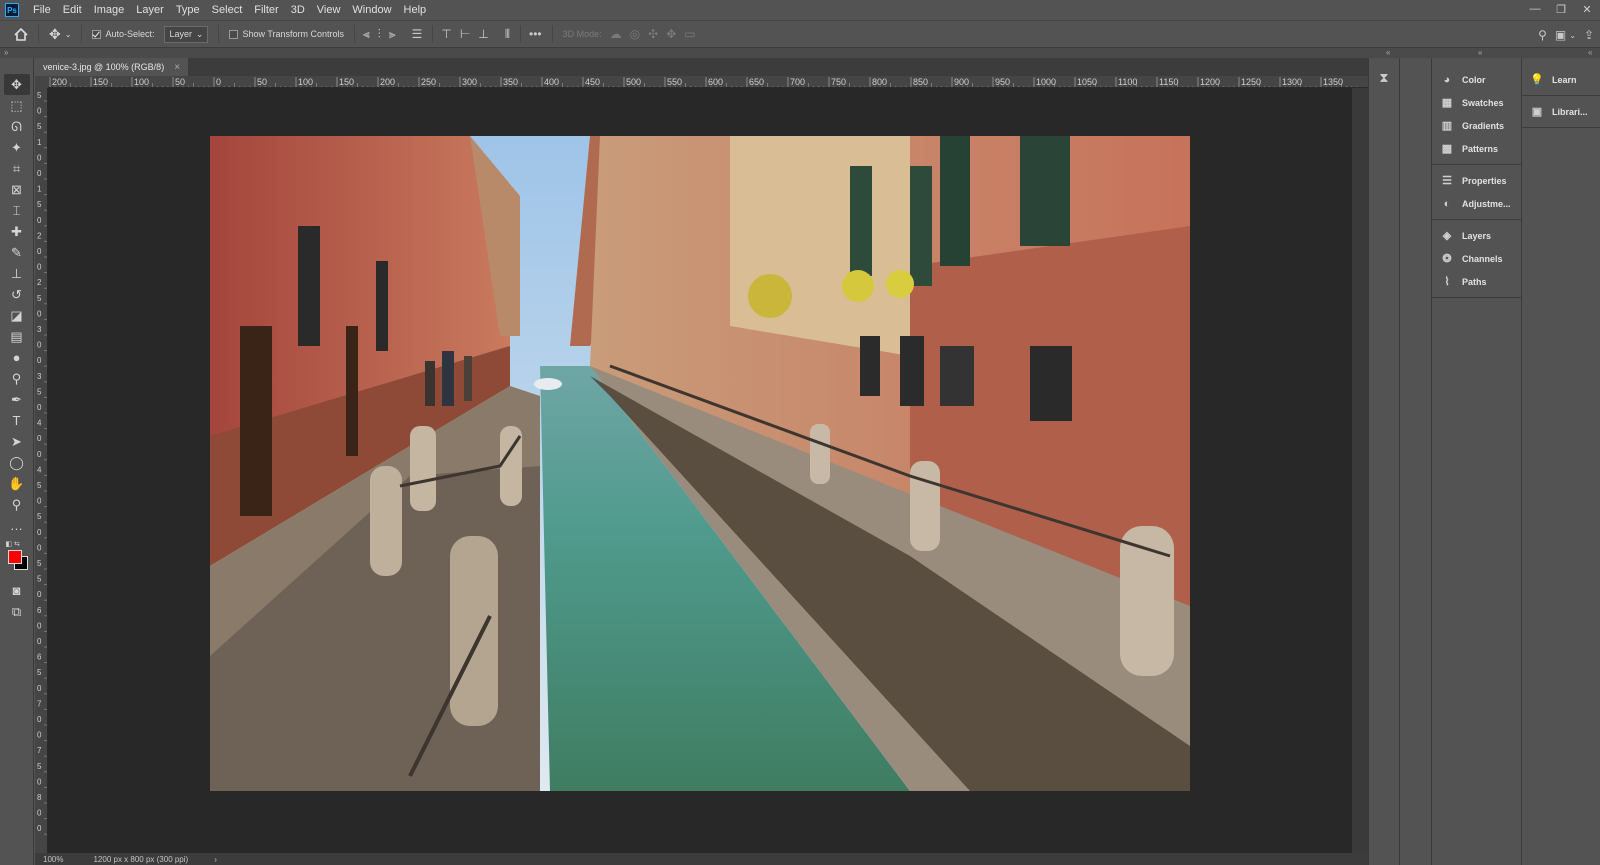 Image resolution: width=1600 pixels, height=865 pixels. What do you see at coordinates (653, 34) in the screenshot?
I see `3d-pan-icon: ✣` at bounding box center [653, 34].